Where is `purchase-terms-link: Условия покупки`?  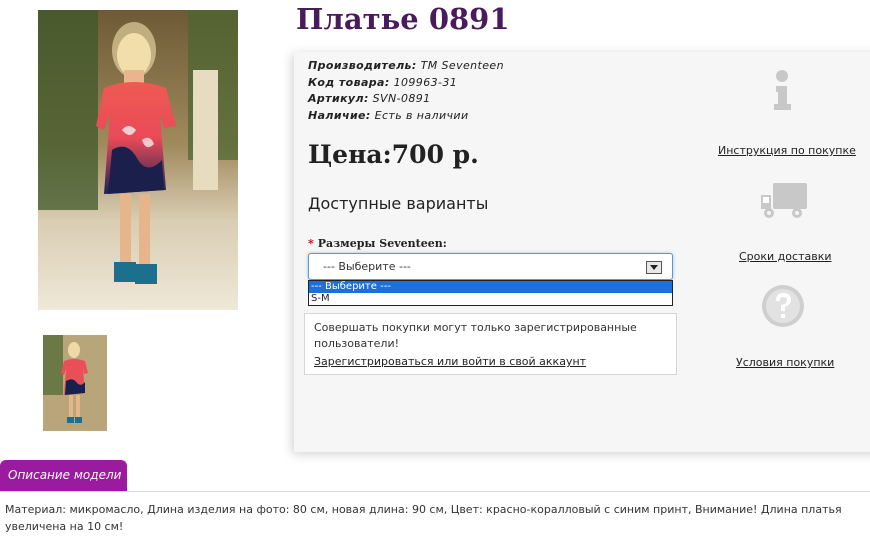 purchase-terms-link: Условия покупки is located at coordinates (785, 362).